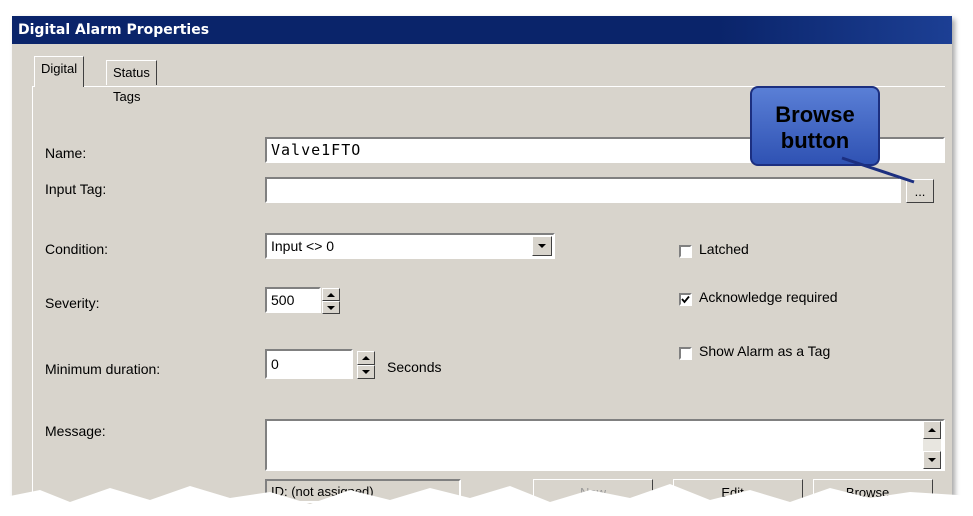  Describe the element at coordinates (303, 246) in the screenshot. I see `condition-value: Input <> 0` at that location.